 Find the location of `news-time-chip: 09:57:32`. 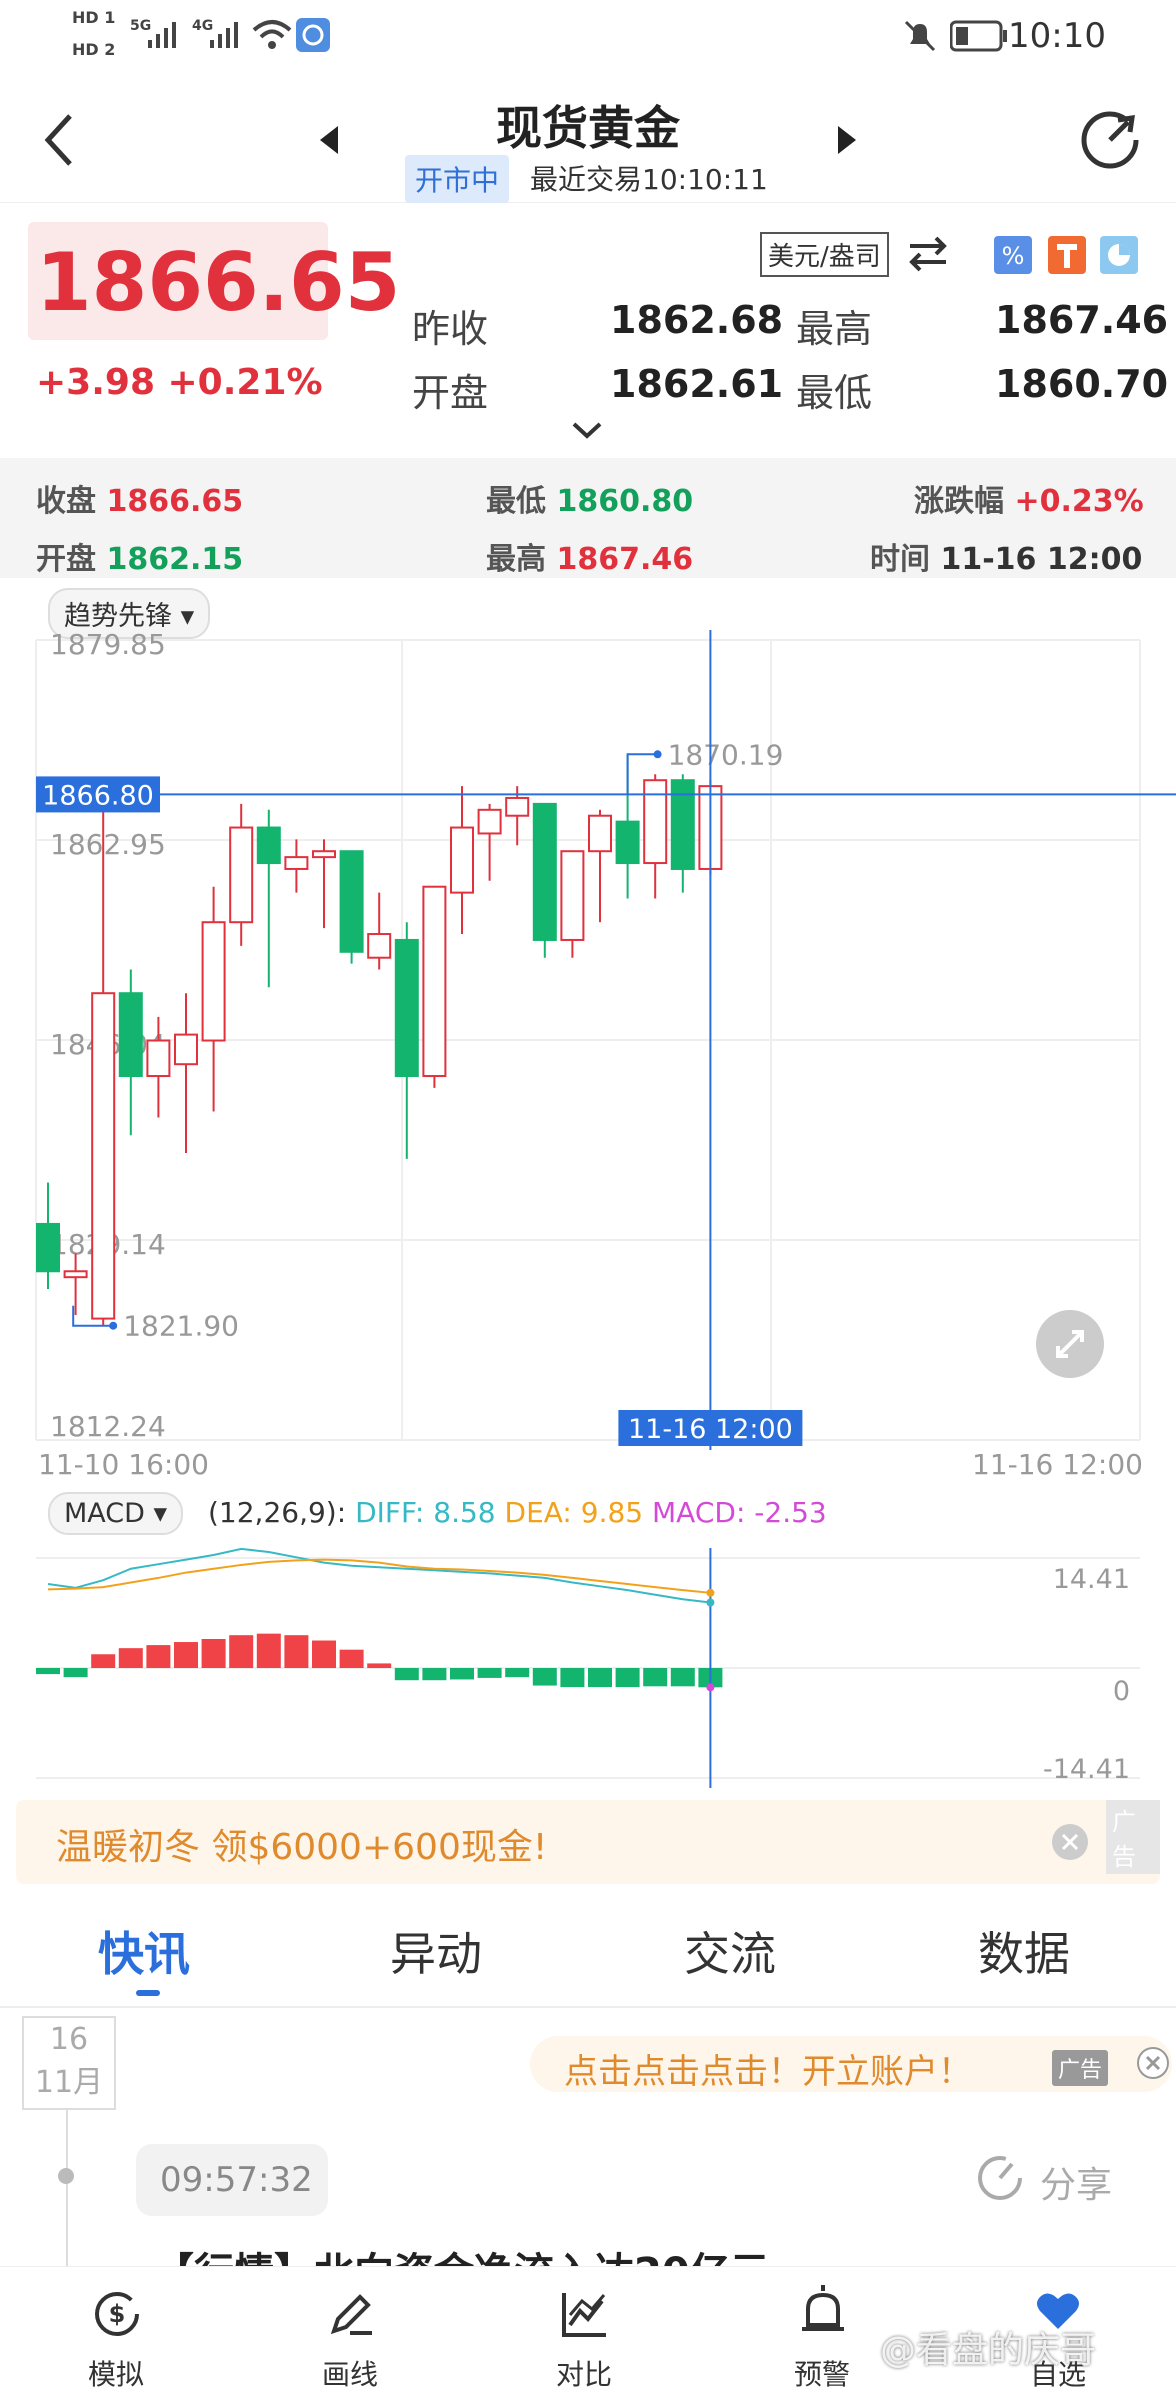

news-time-chip: 09:57:32 is located at coordinates (232, 2180).